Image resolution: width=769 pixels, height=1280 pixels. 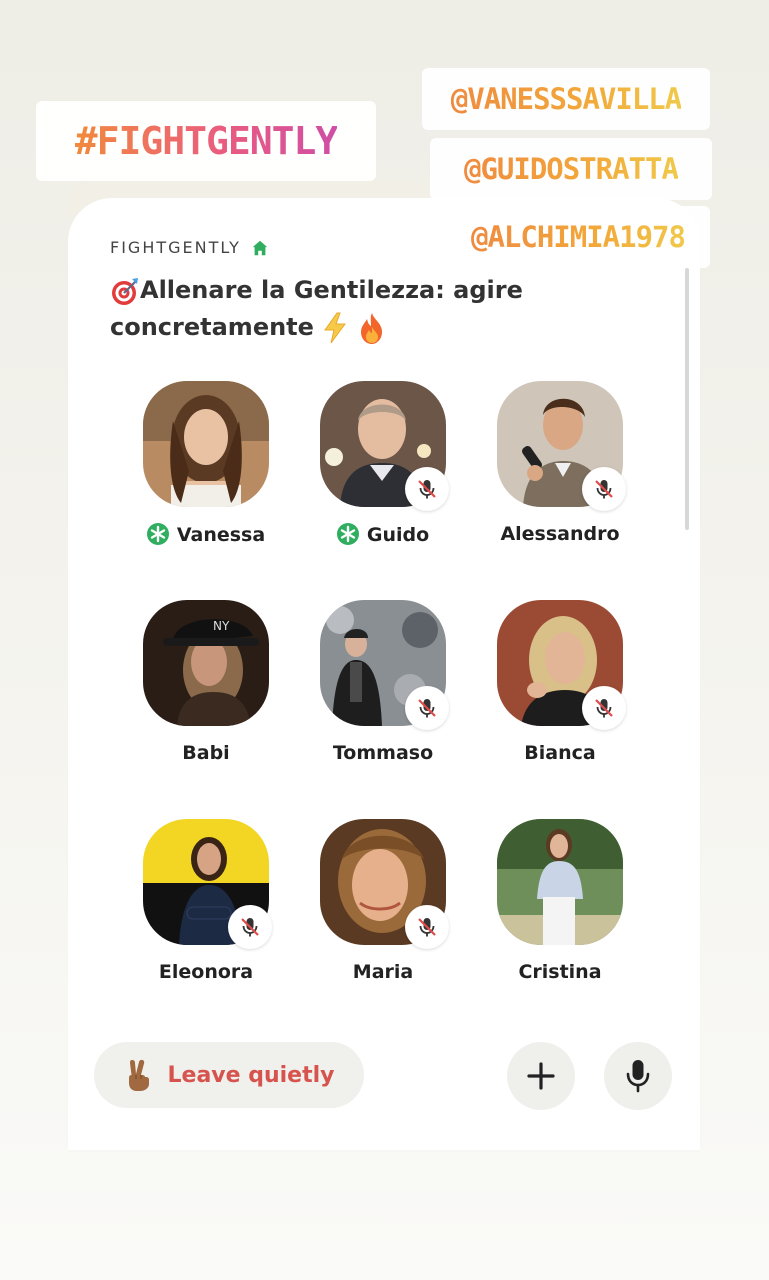 What do you see at coordinates (383, 909) in the screenshot?
I see `speaker-tile: Maria` at bounding box center [383, 909].